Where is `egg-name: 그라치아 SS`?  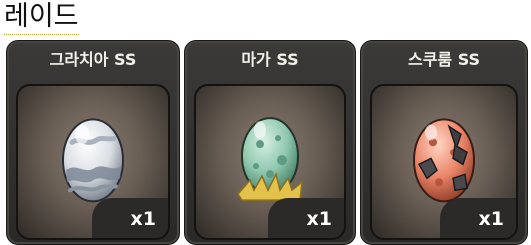 egg-name: 그라치아 SS is located at coordinates (93, 59).